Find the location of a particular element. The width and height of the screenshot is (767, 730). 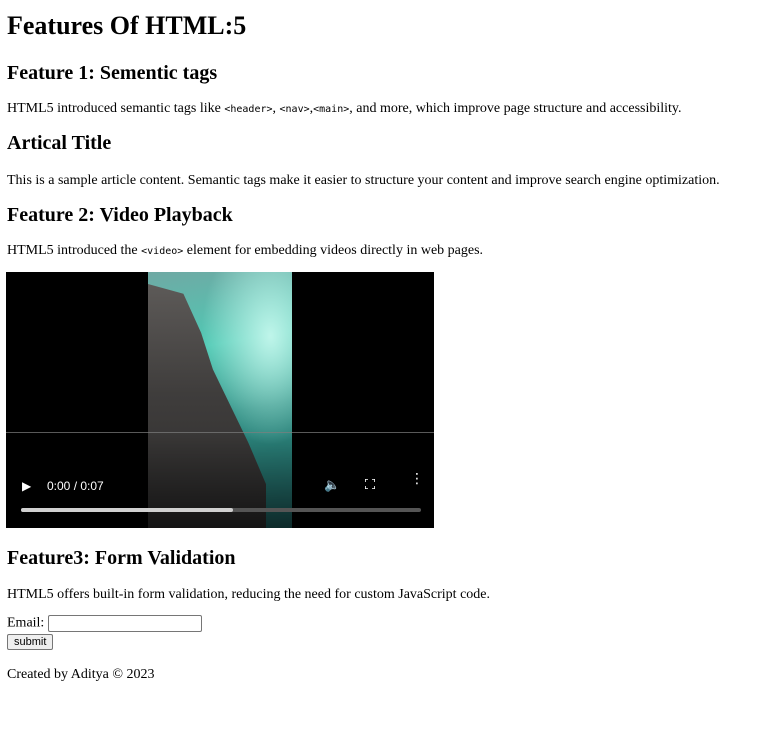

video-progress-bar is located at coordinates (221, 510).